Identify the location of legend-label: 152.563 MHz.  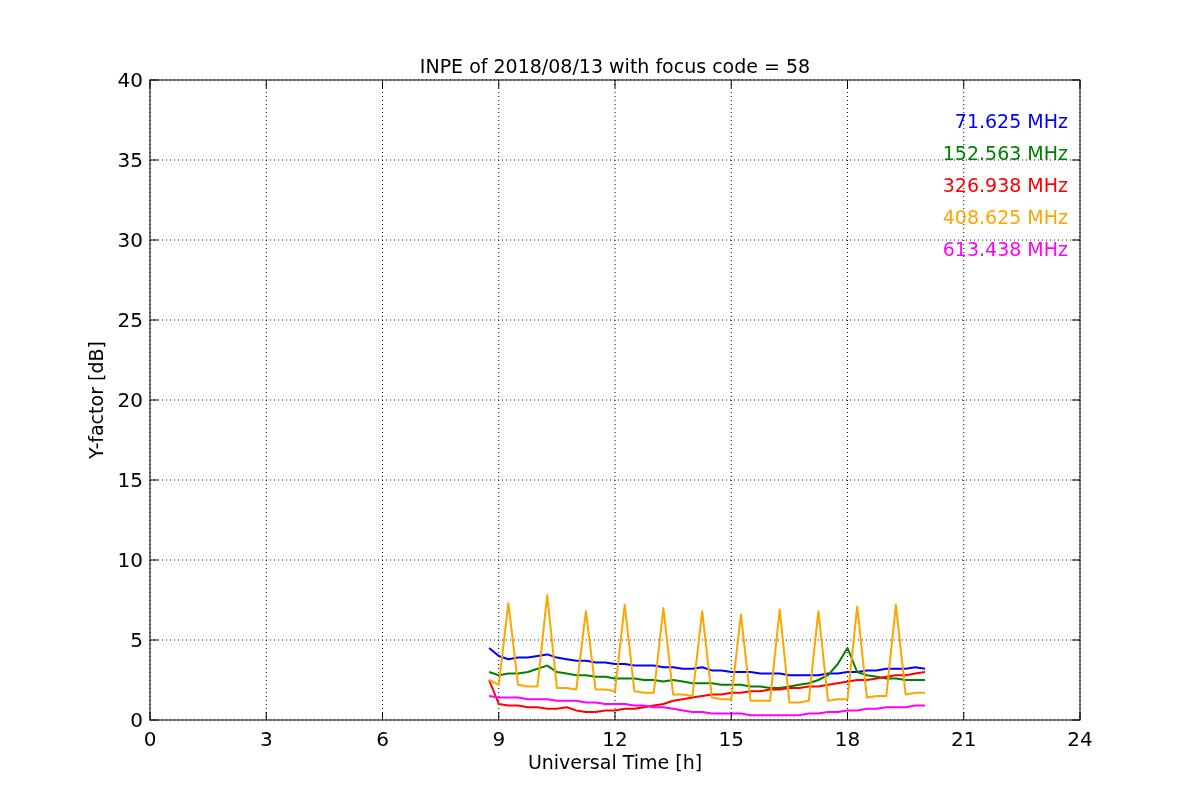
(1005, 153).